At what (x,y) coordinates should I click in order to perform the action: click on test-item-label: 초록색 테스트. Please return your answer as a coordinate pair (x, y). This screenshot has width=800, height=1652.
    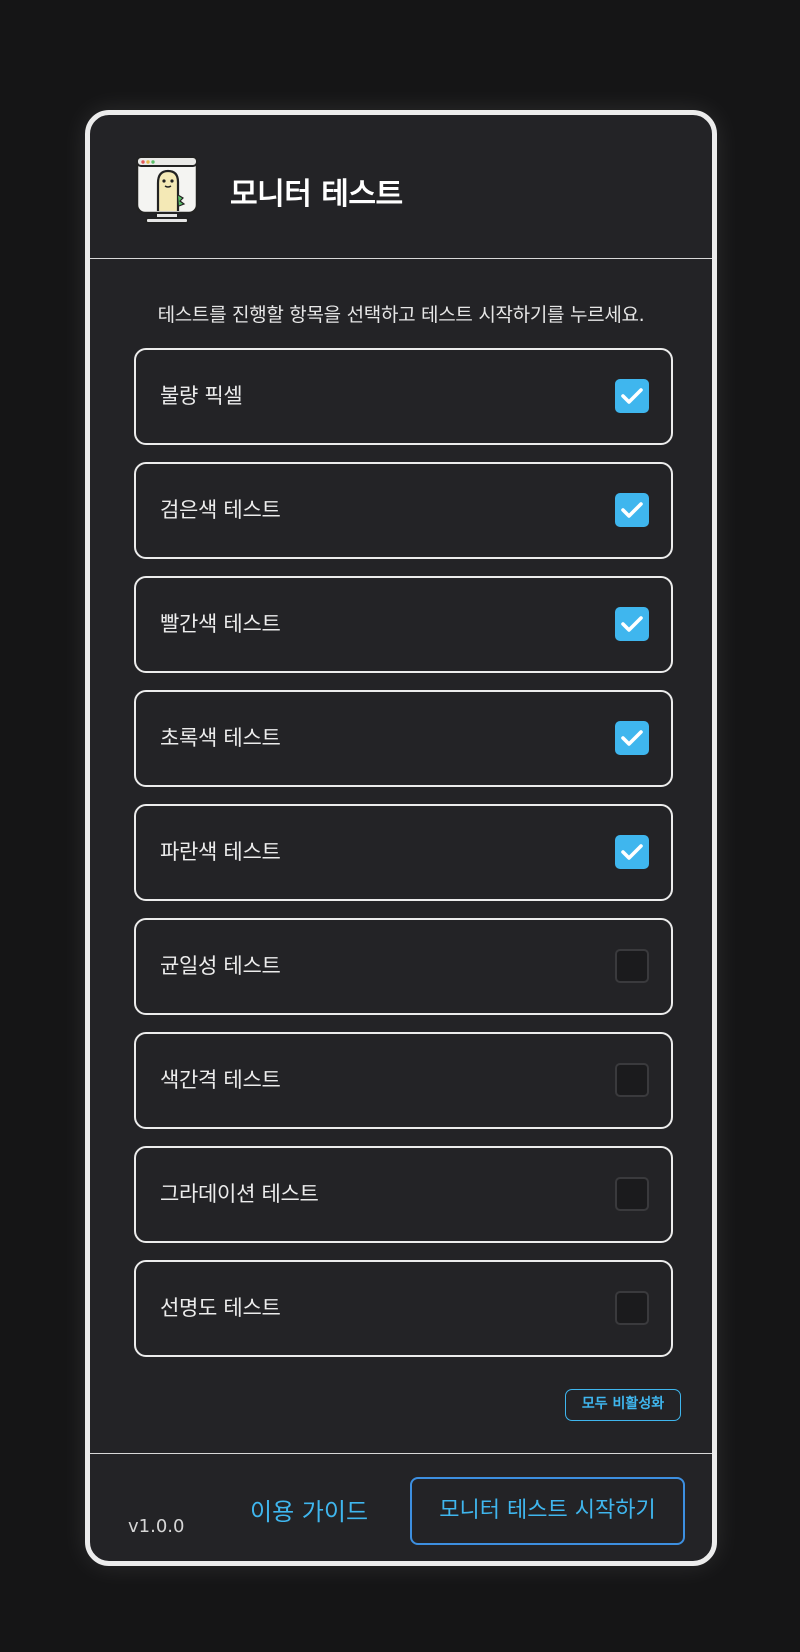
    Looking at the image, I should click on (220, 738).